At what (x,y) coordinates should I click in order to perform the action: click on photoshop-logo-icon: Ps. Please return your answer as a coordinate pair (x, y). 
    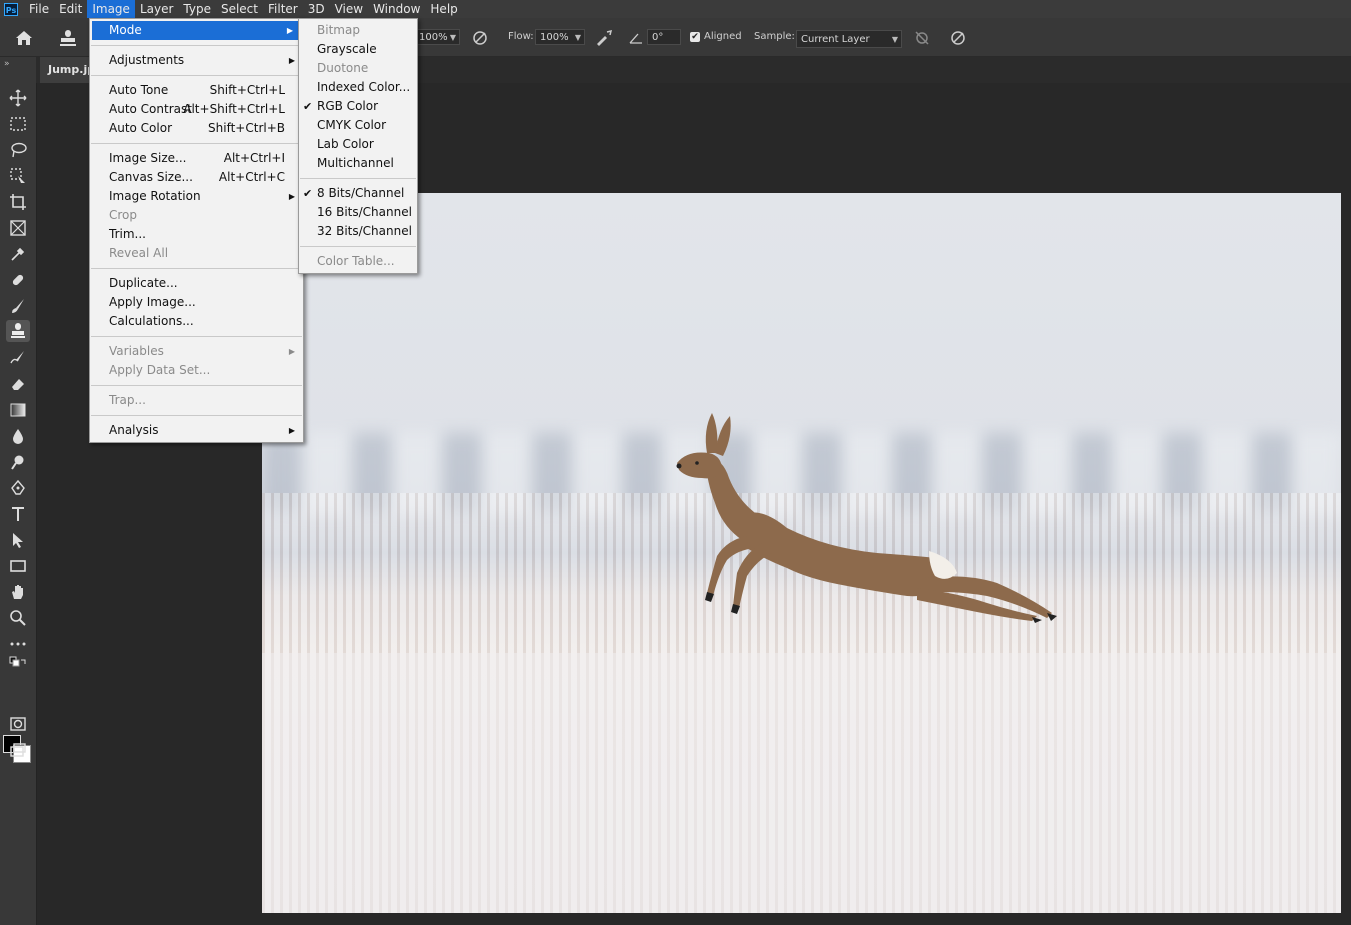
    Looking at the image, I should click on (11, 9).